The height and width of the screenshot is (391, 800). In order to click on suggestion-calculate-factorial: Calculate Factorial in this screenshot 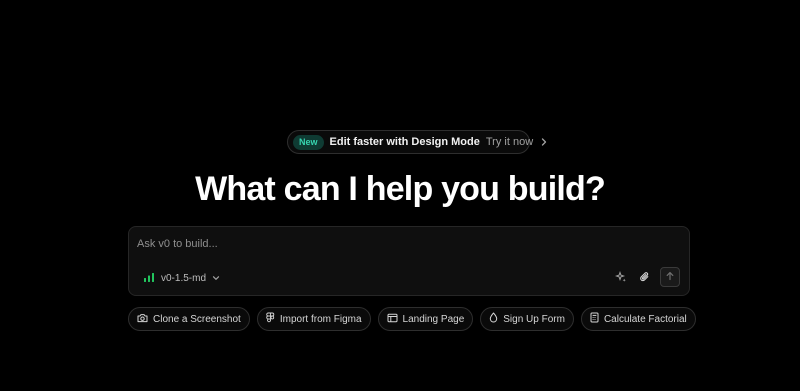, I will do `click(638, 319)`.